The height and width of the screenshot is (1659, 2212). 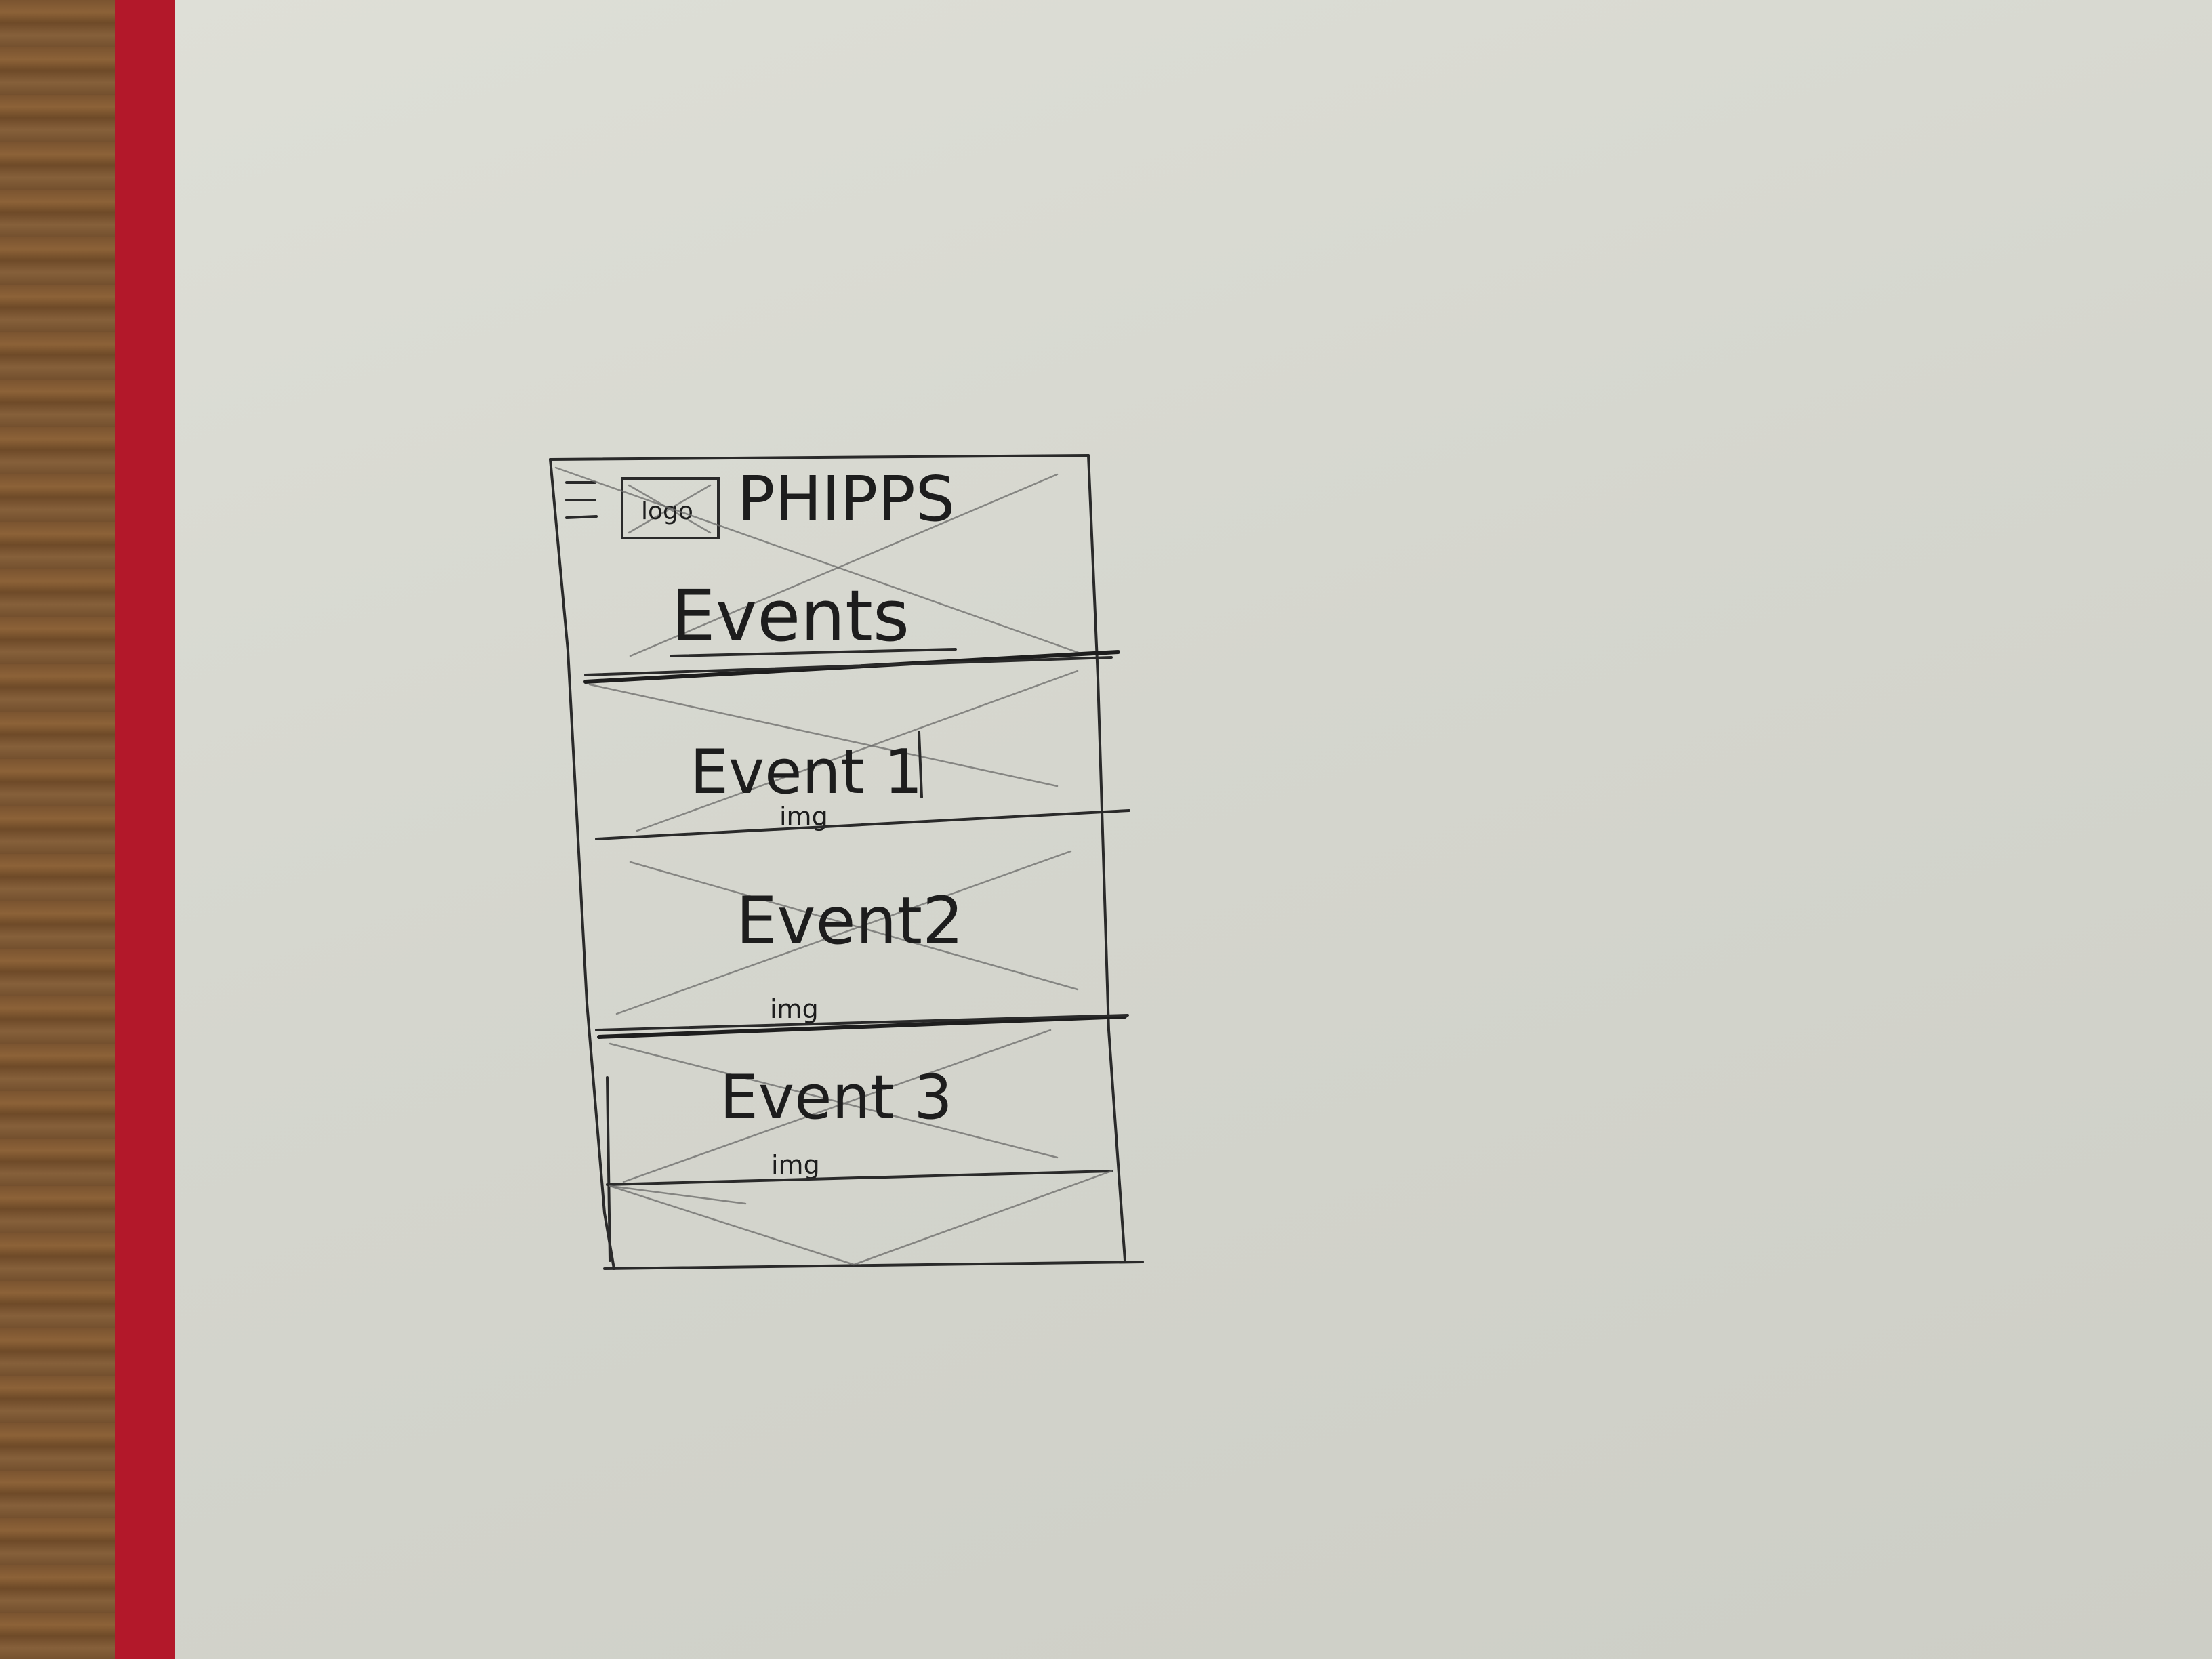 I want to click on event-title: Event2, so click(x=850, y=921).